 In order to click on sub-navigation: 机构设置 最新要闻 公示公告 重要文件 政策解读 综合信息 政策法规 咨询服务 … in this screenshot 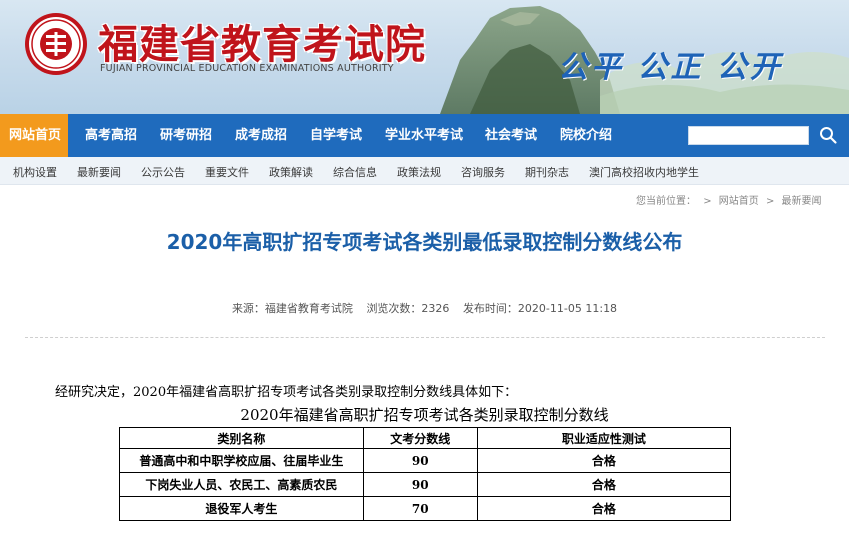, I will do `click(424, 171)`.